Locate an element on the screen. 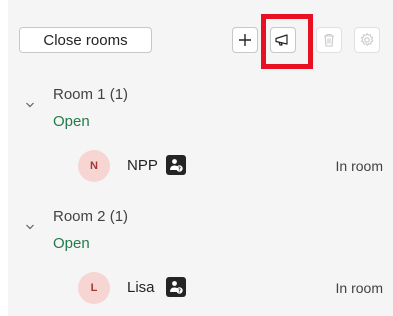  room-title: Room 2 (1) is located at coordinates (91, 216).